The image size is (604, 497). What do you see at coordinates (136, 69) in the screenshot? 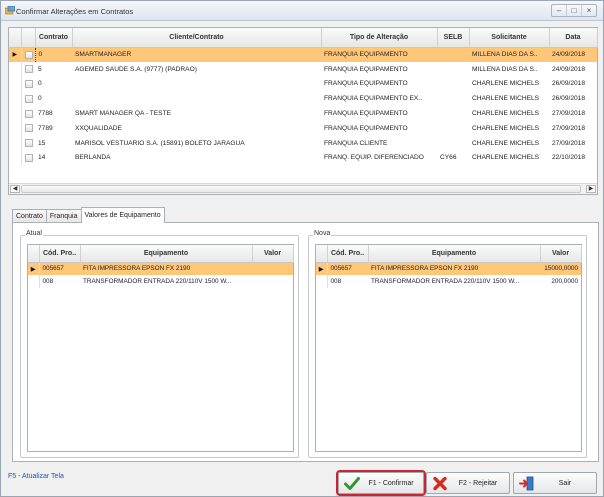
I see `cell-cliente: AGEMED SAUDE S.A. (9777) (PADRAO)` at bounding box center [136, 69].